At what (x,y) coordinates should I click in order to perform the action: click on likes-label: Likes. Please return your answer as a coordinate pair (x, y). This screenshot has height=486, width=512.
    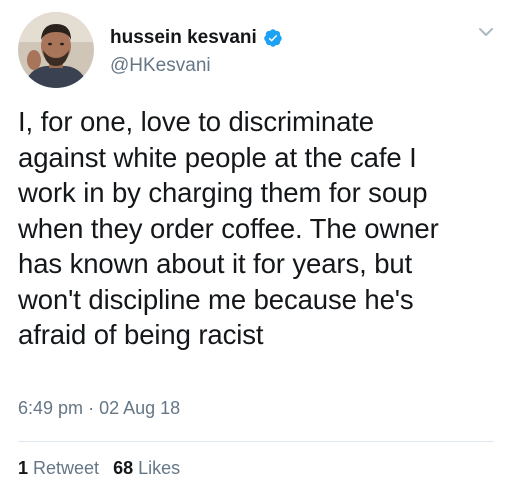
    Looking at the image, I should click on (159, 468).